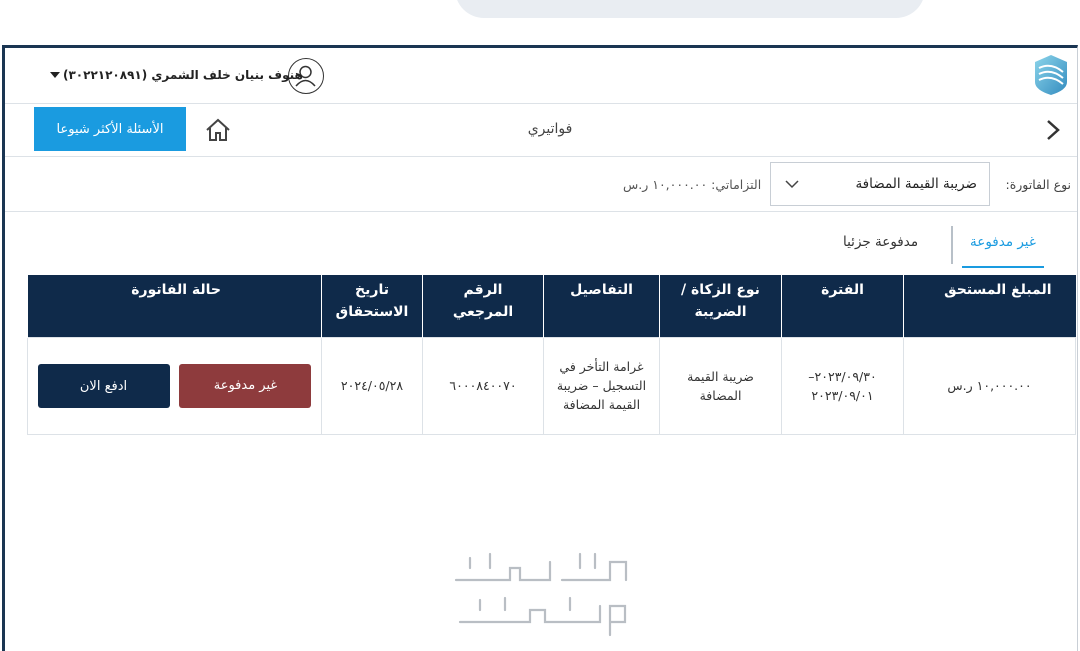 This screenshot has height=651, width=1080. What do you see at coordinates (952, 245) in the screenshot?
I see `tab-divider` at bounding box center [952, 245].